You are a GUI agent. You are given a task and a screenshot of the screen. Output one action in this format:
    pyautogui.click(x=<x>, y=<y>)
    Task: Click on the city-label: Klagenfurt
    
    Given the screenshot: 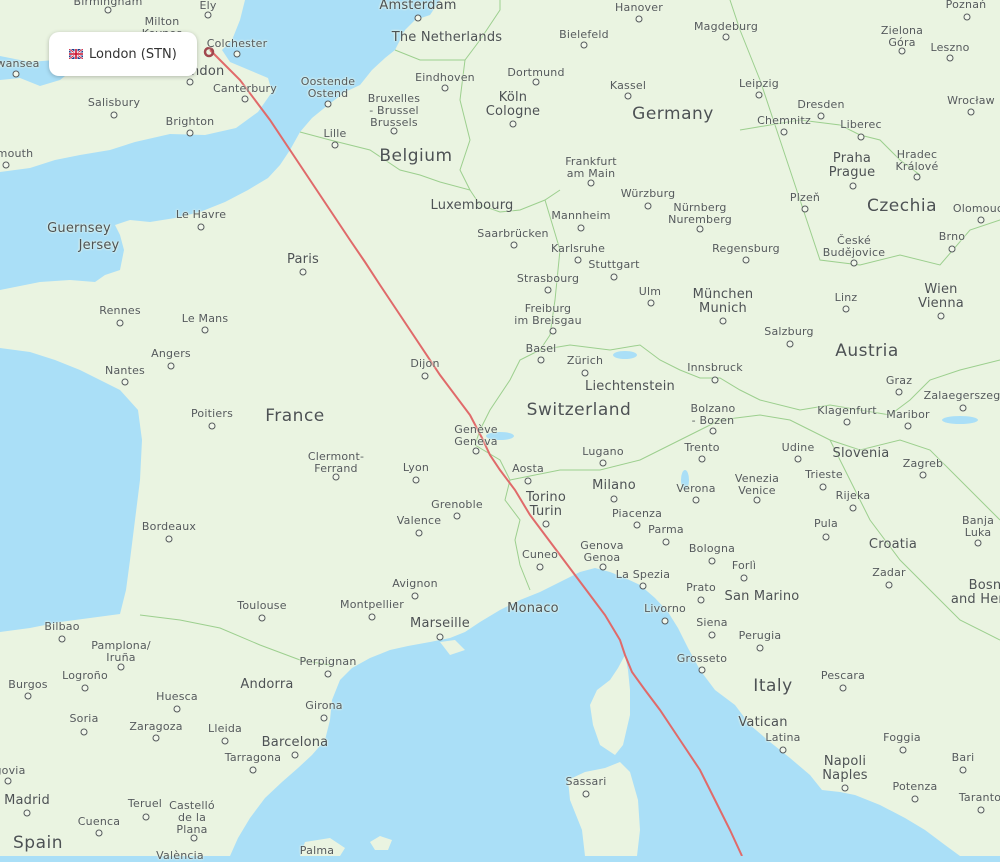 What is the action you would take?
    pyautogui.click(x=847, y=410)
    